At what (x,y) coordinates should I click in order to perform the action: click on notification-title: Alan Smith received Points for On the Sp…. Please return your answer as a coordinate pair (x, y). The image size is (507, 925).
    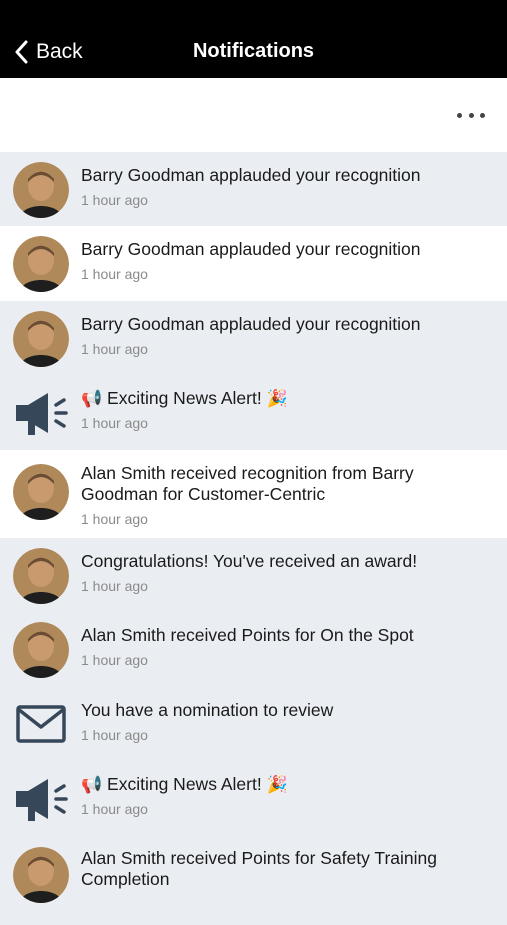
    Looking at the image, I should click on (247, 635).